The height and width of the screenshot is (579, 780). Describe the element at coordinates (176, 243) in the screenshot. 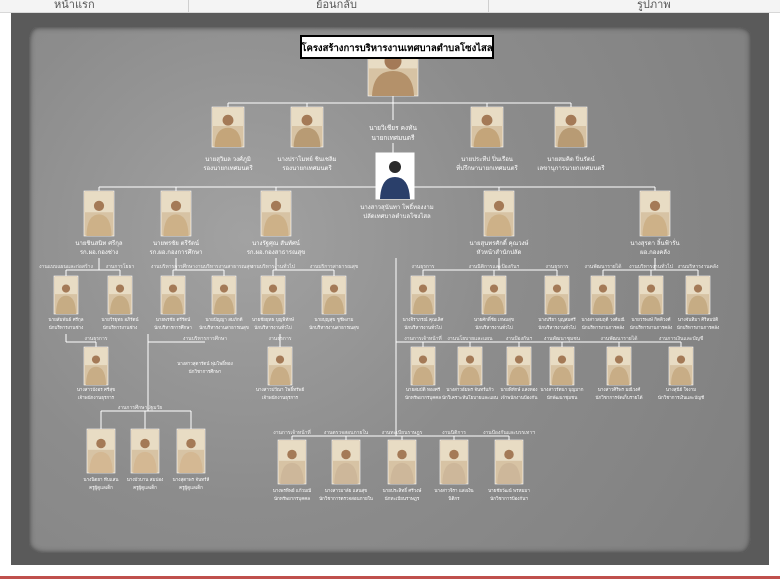

I see `division-head-name: นายพรชัย ตรีรัตน์` at that location.